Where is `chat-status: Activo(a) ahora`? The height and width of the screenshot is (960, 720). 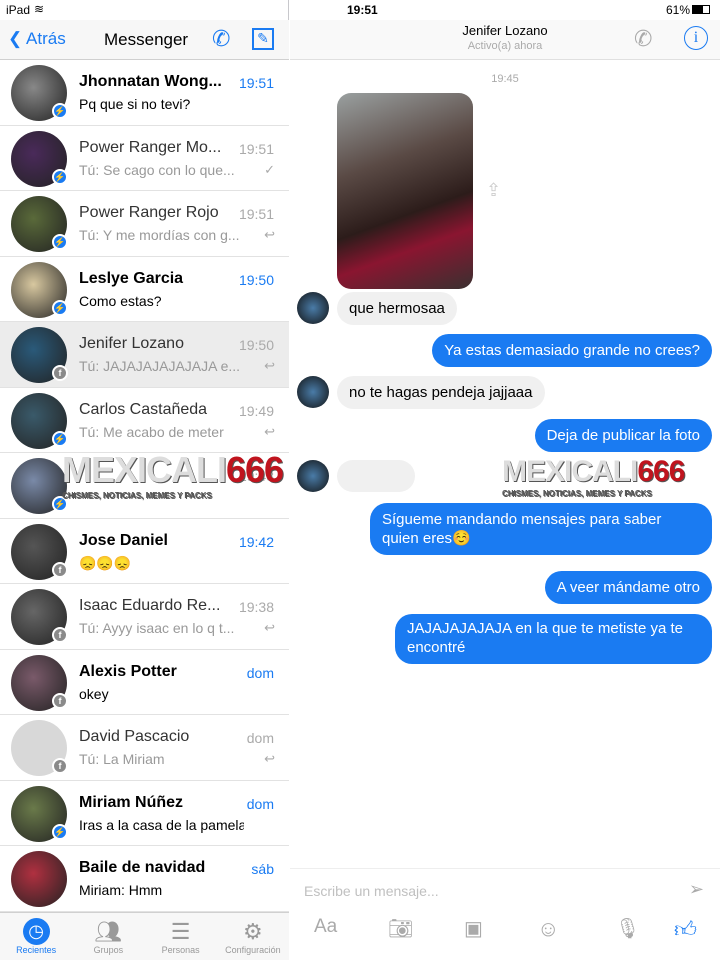 chat-status: Activo(a) ahora is located at coordinates (505, 46).